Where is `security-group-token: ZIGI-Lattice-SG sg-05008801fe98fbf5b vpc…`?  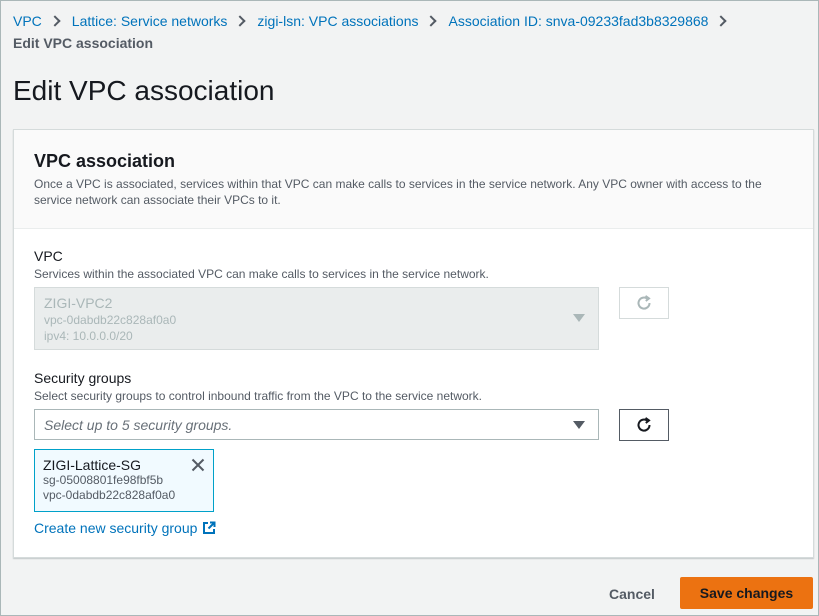
security-group-token: ZIGI-Lattice-SG sg-05008801fe98fbf5b vpc… is located at coordinates (124, 480).